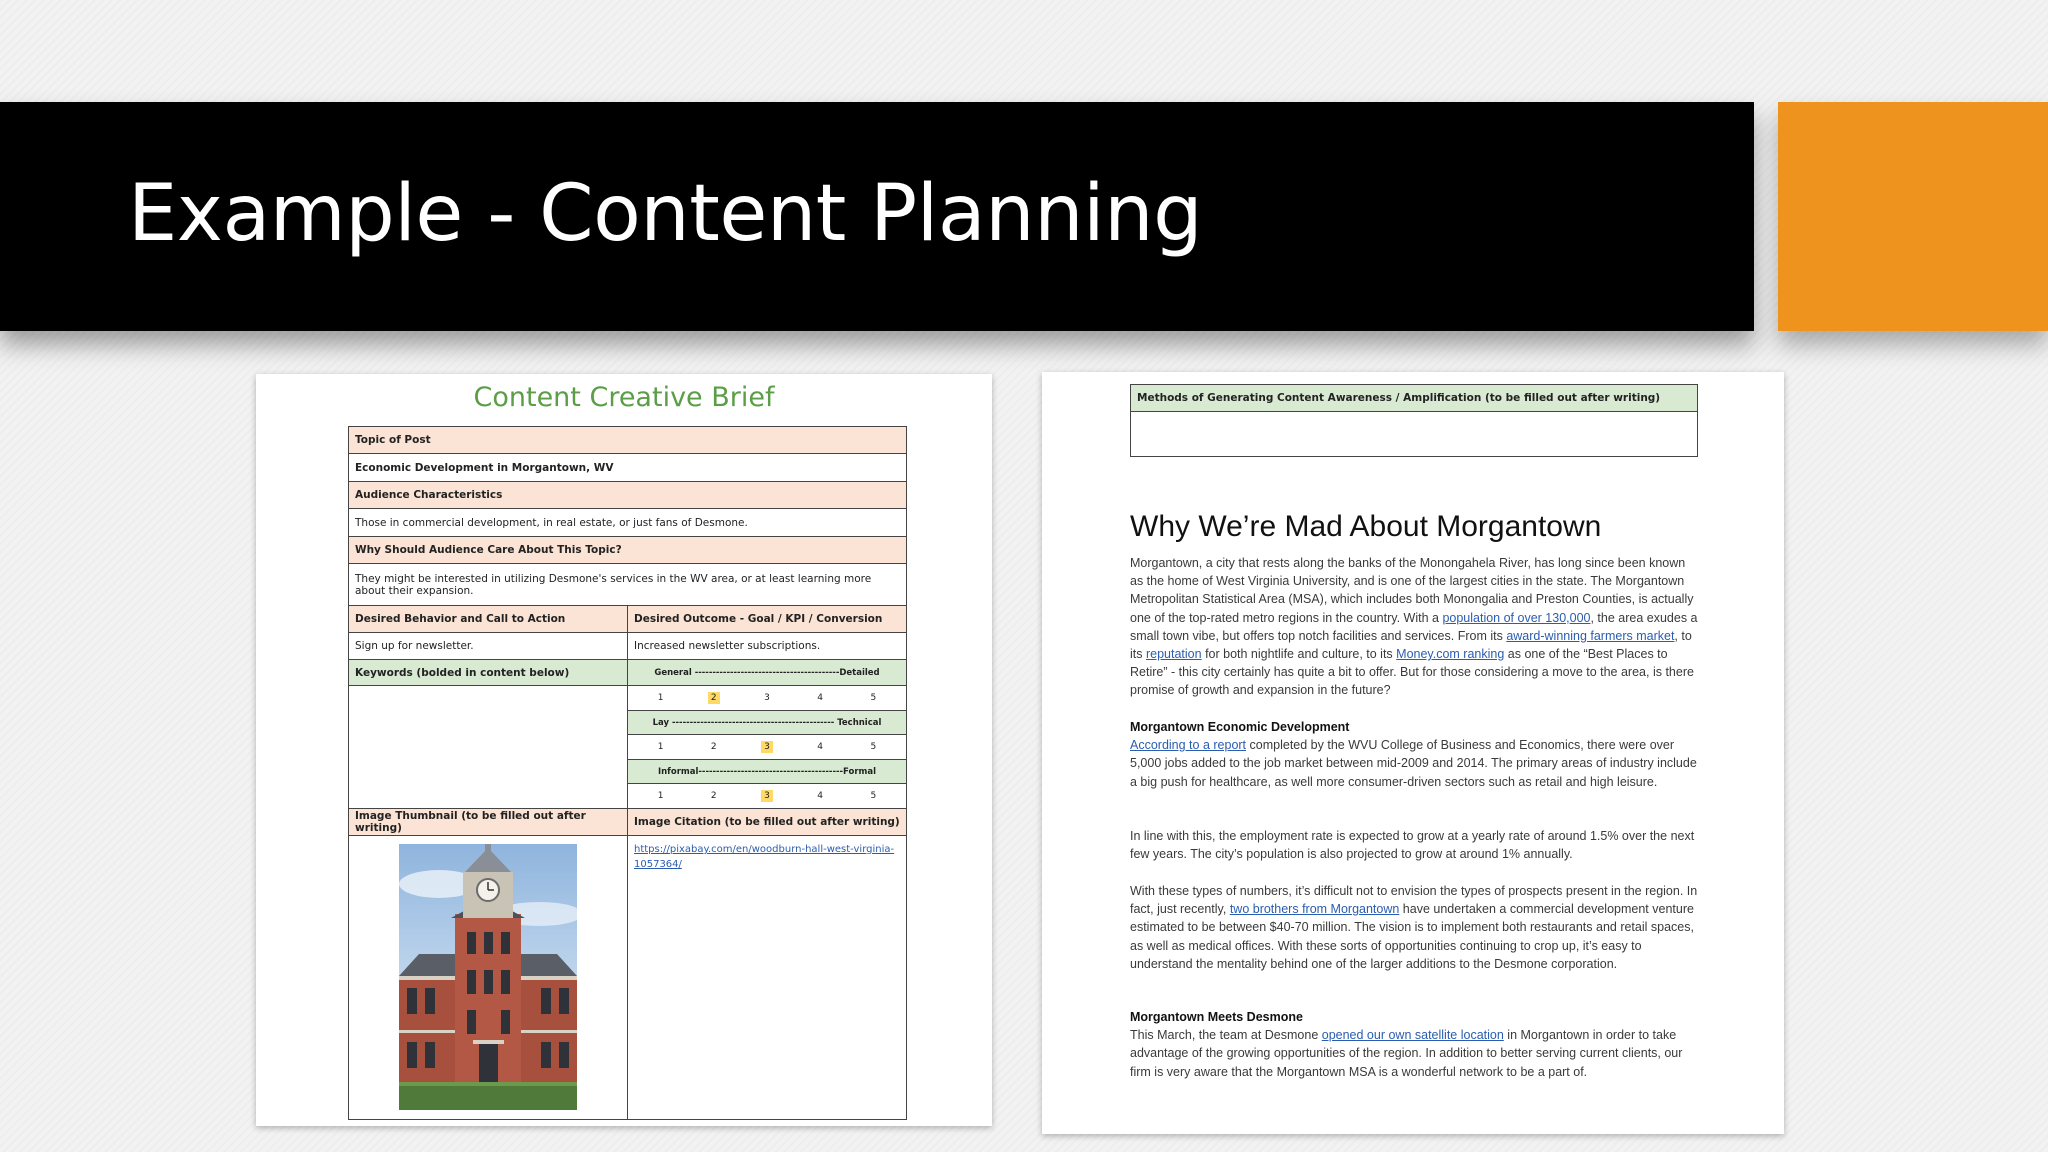 The width and height of the screenshot is (2048, 1152). I want to click on keywords-value, so click(488, 747).